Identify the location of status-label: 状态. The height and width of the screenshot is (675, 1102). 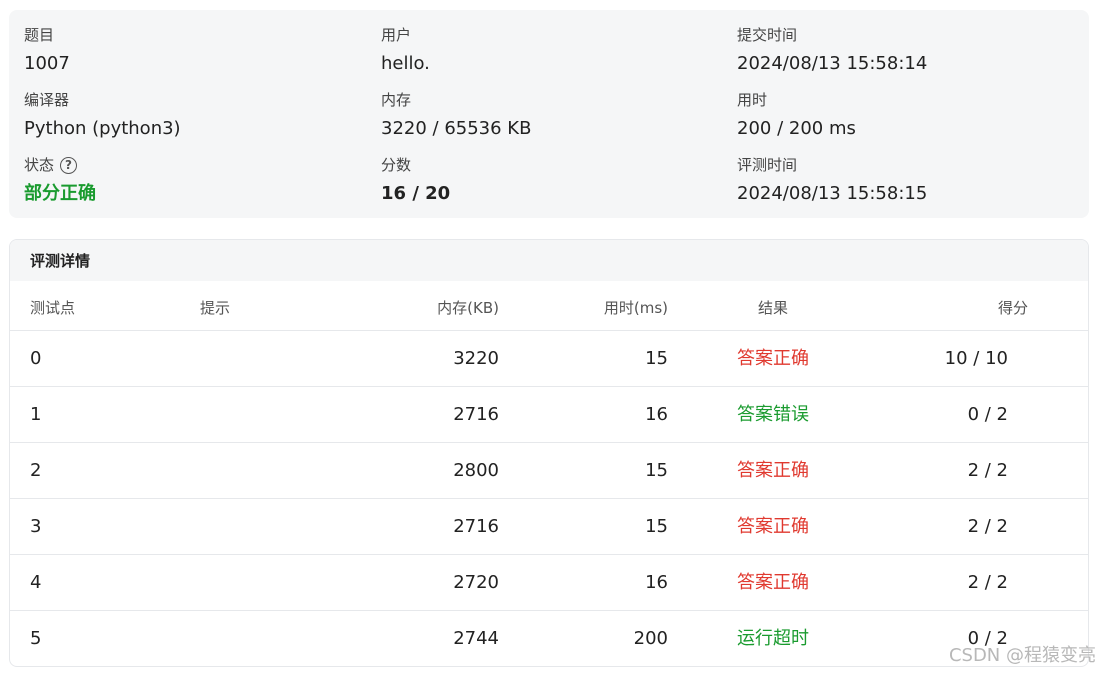
(39, 165).